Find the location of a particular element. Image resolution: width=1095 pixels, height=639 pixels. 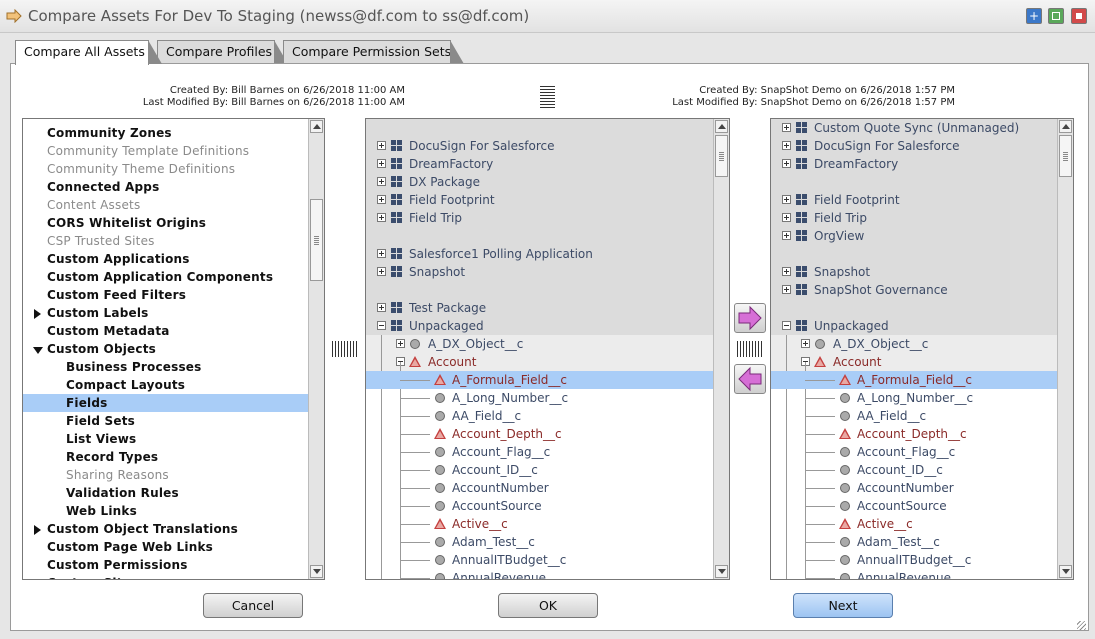

category-item: Custom Objects is located at coordinates (166, 349).